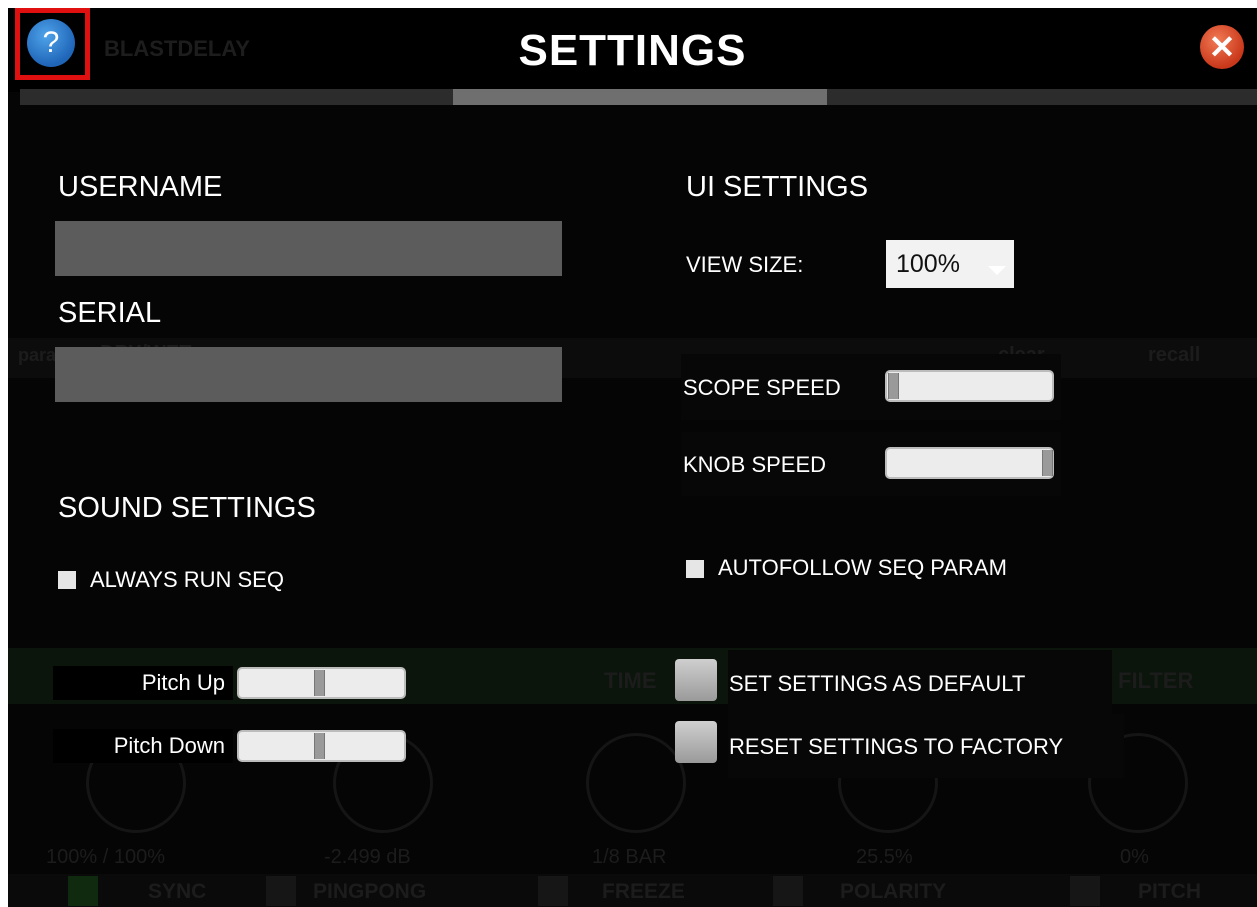 The width and height of the screenshot is (1257, 907). Describe the element at coordinates (308, 374) in the screenshot. I see `serial-field` at that location.